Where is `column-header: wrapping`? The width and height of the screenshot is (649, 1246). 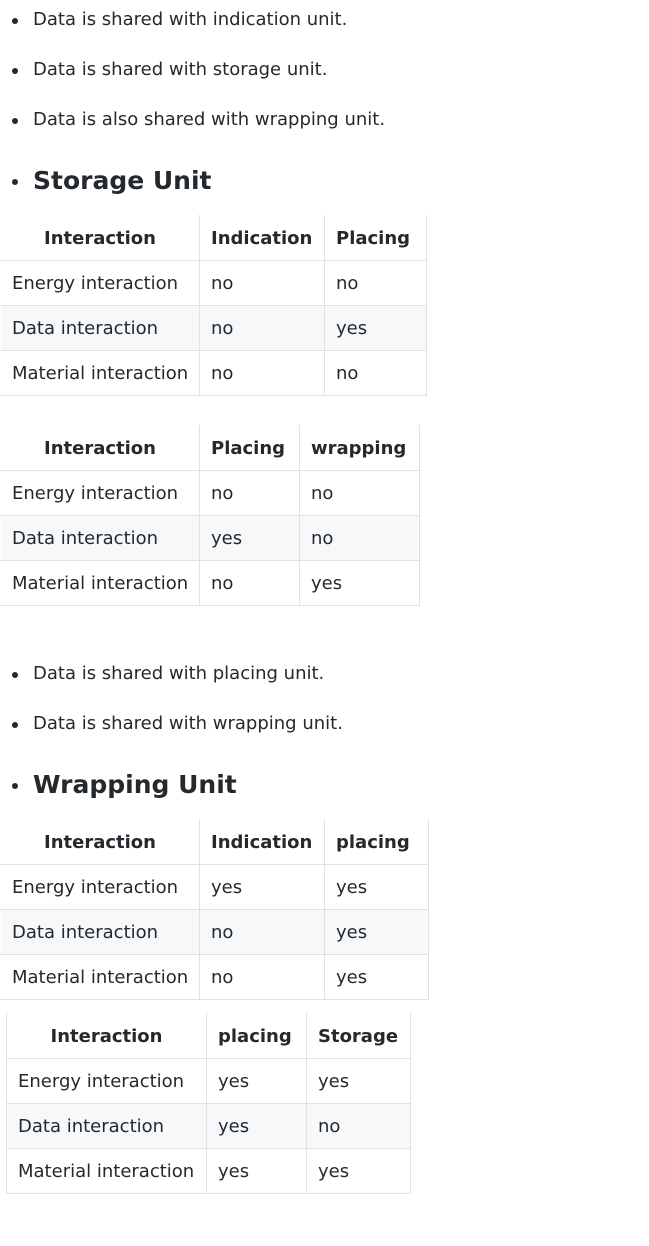 column-header: wrapping is located at coordinates (359, 448).